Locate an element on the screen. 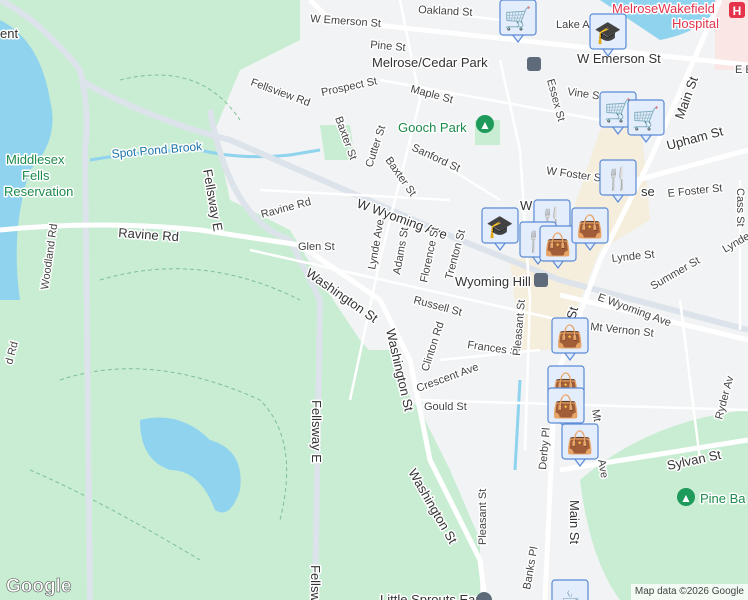  street-label: Fellsway E is located at coordinates (316, 431).